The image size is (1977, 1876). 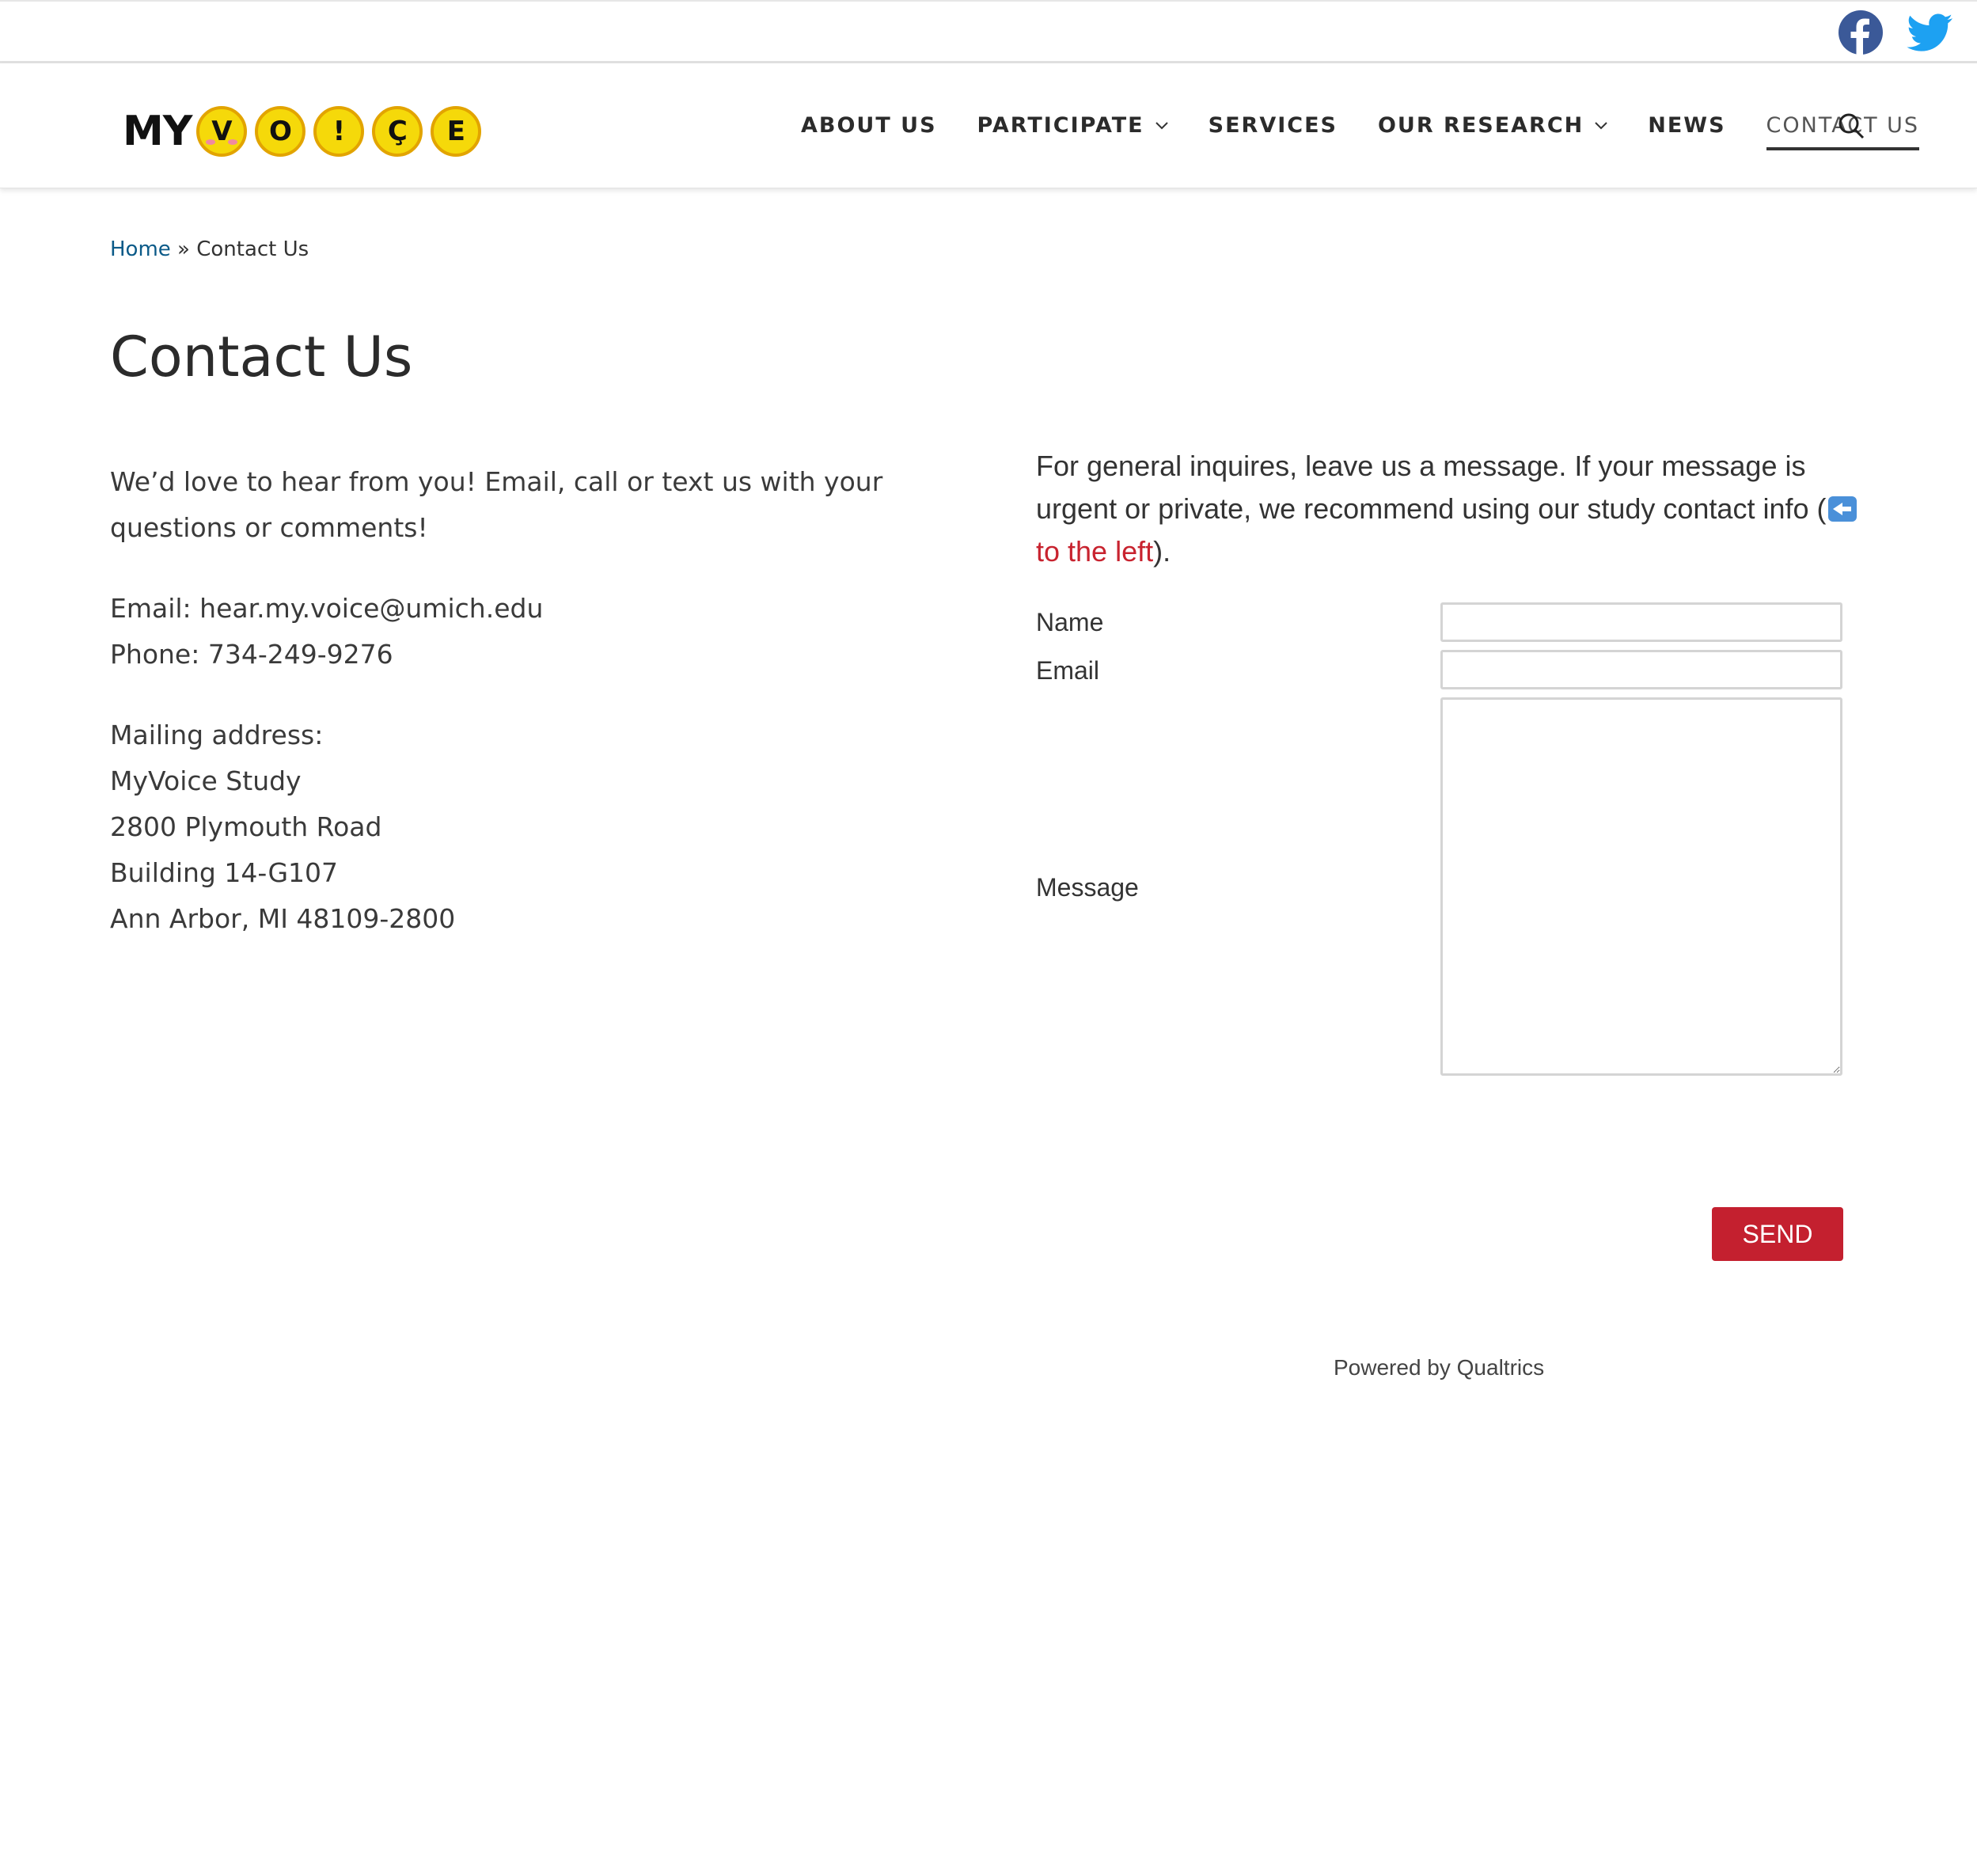 I want to click on twitter-icon, so click(x=1930, y=32).